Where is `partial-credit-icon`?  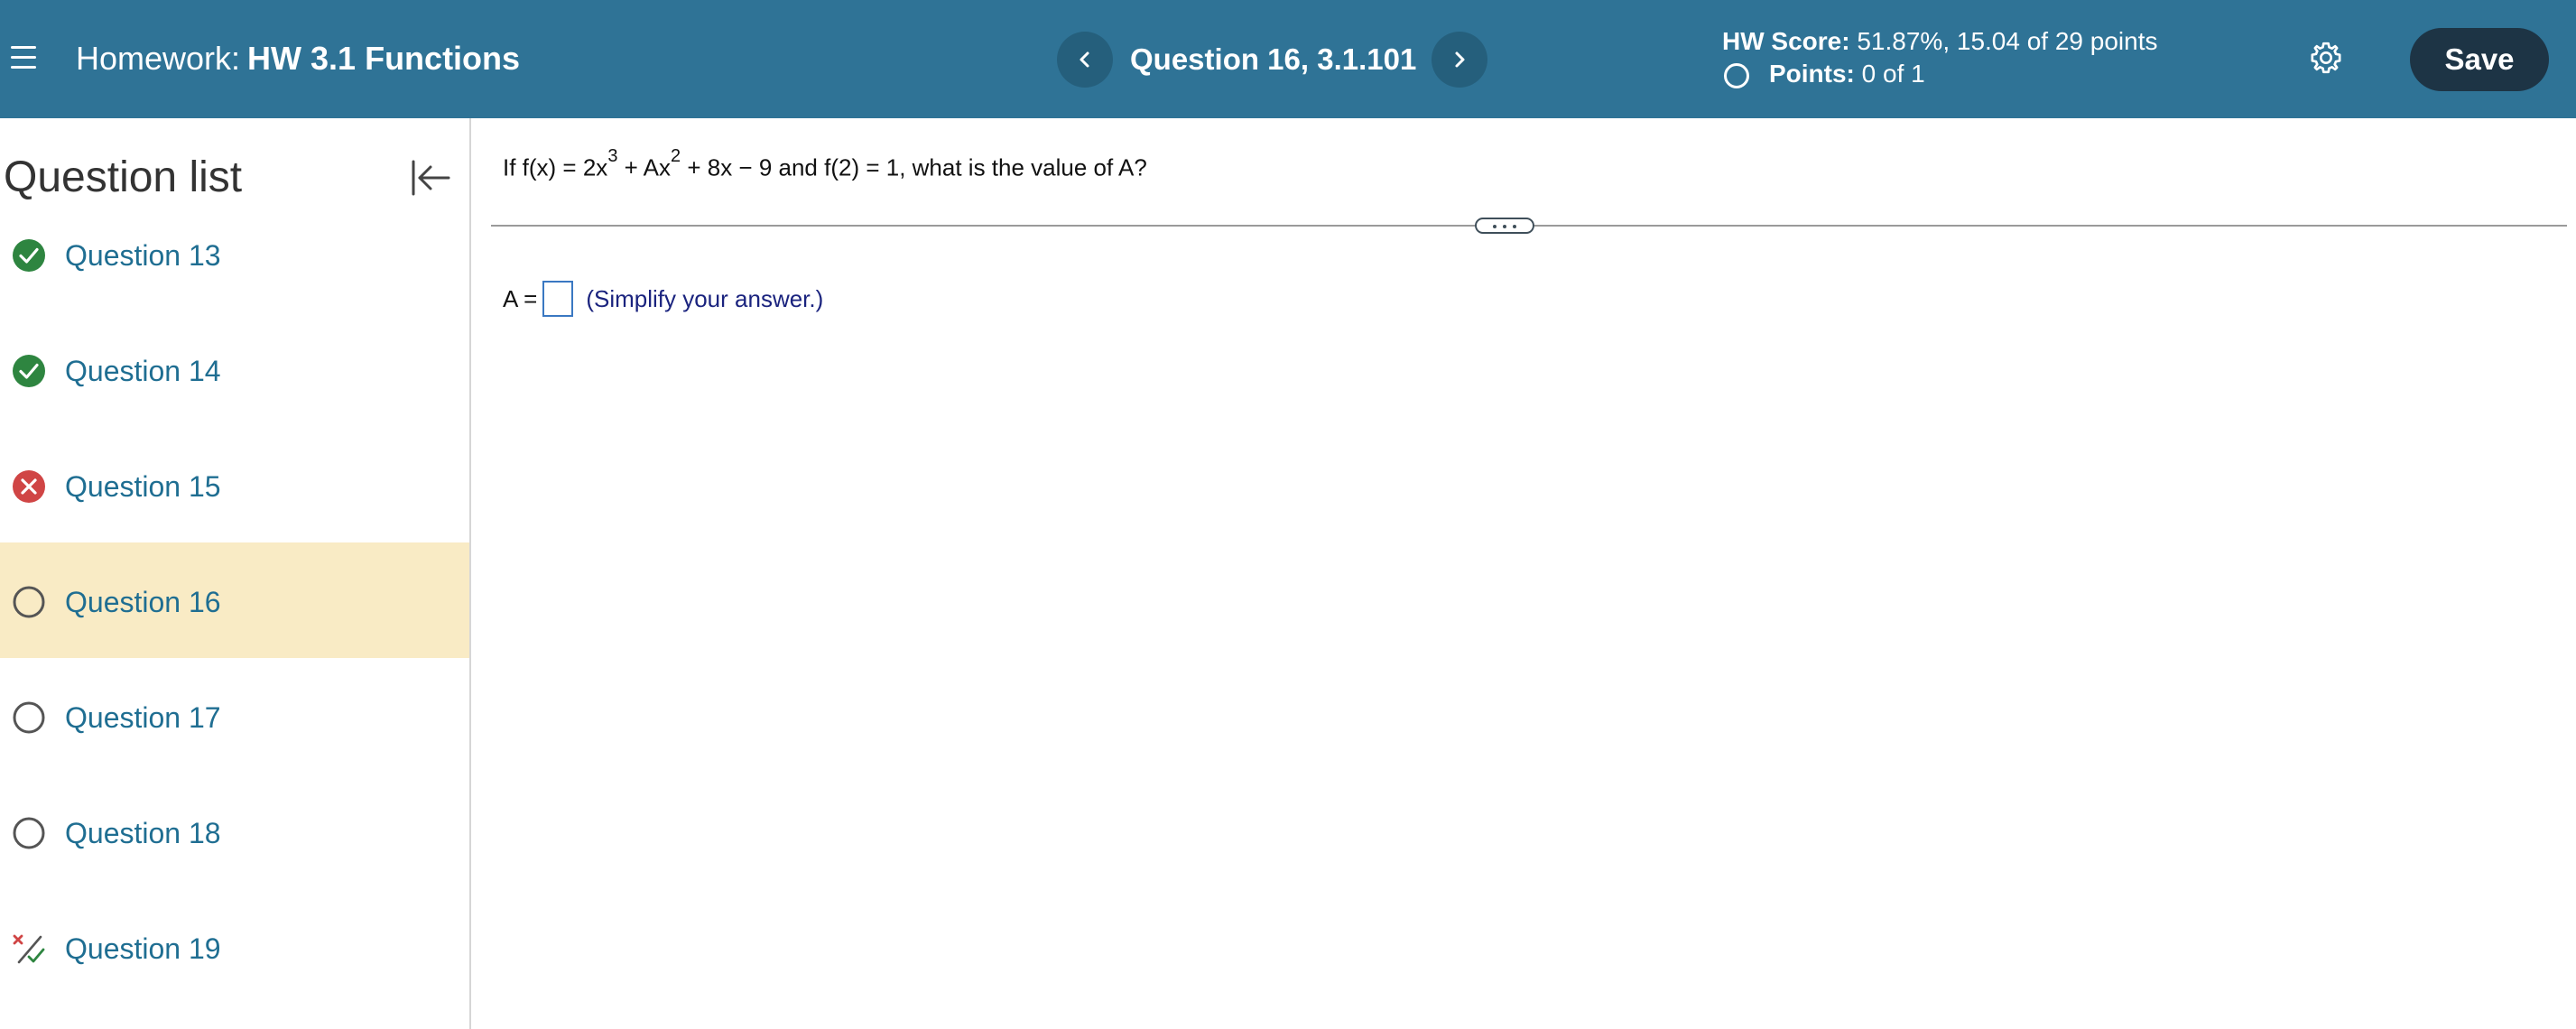
partial-credit-icon is located at coordinates (29, 949).